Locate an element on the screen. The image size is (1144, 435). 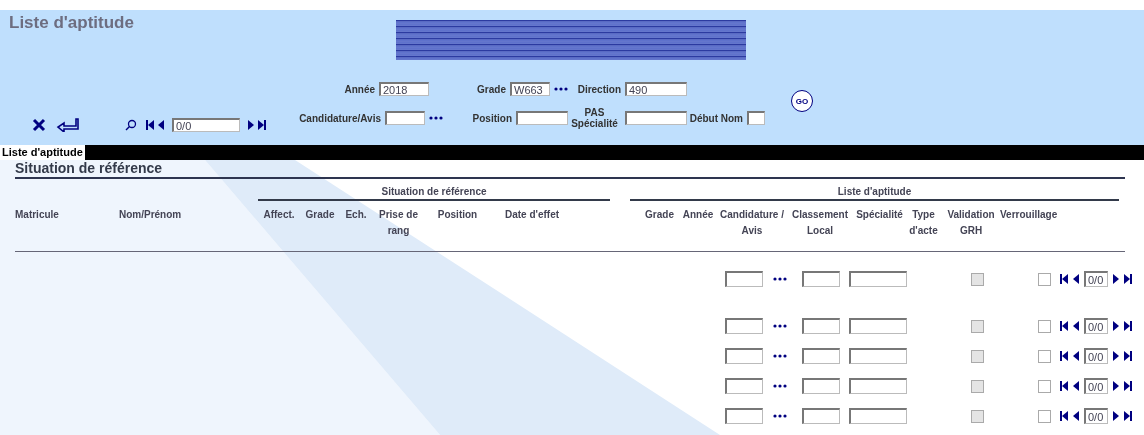
field-label: Grade is located at coordinates (491, 89).